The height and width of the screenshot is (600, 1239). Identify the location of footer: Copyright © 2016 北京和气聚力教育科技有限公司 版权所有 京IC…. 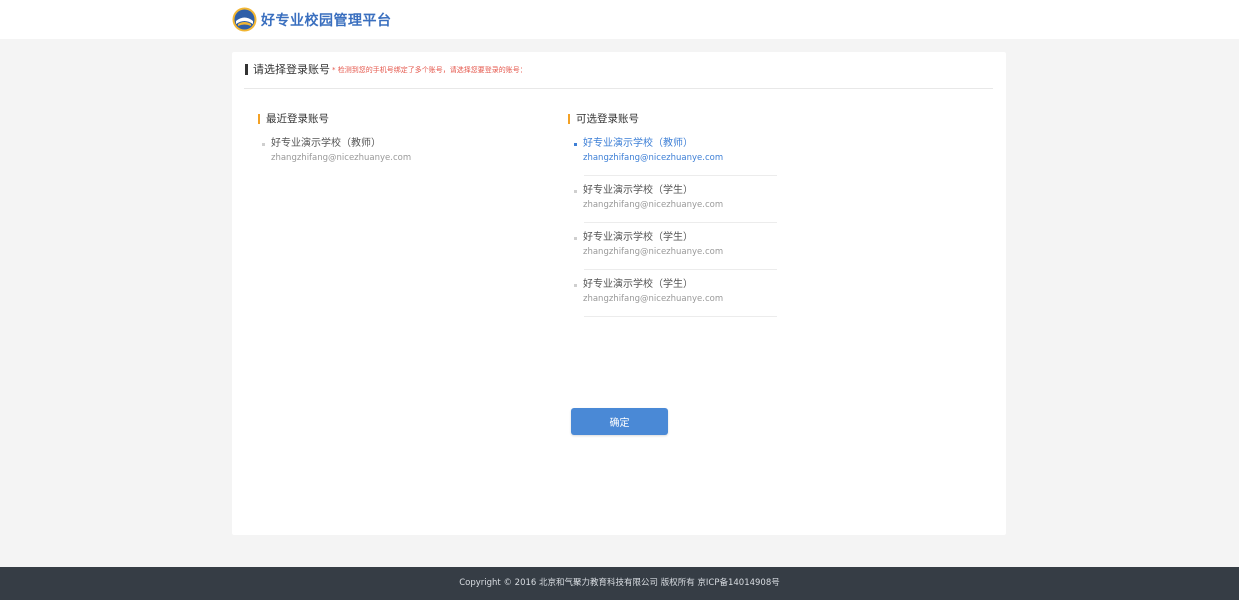
(619, 583).